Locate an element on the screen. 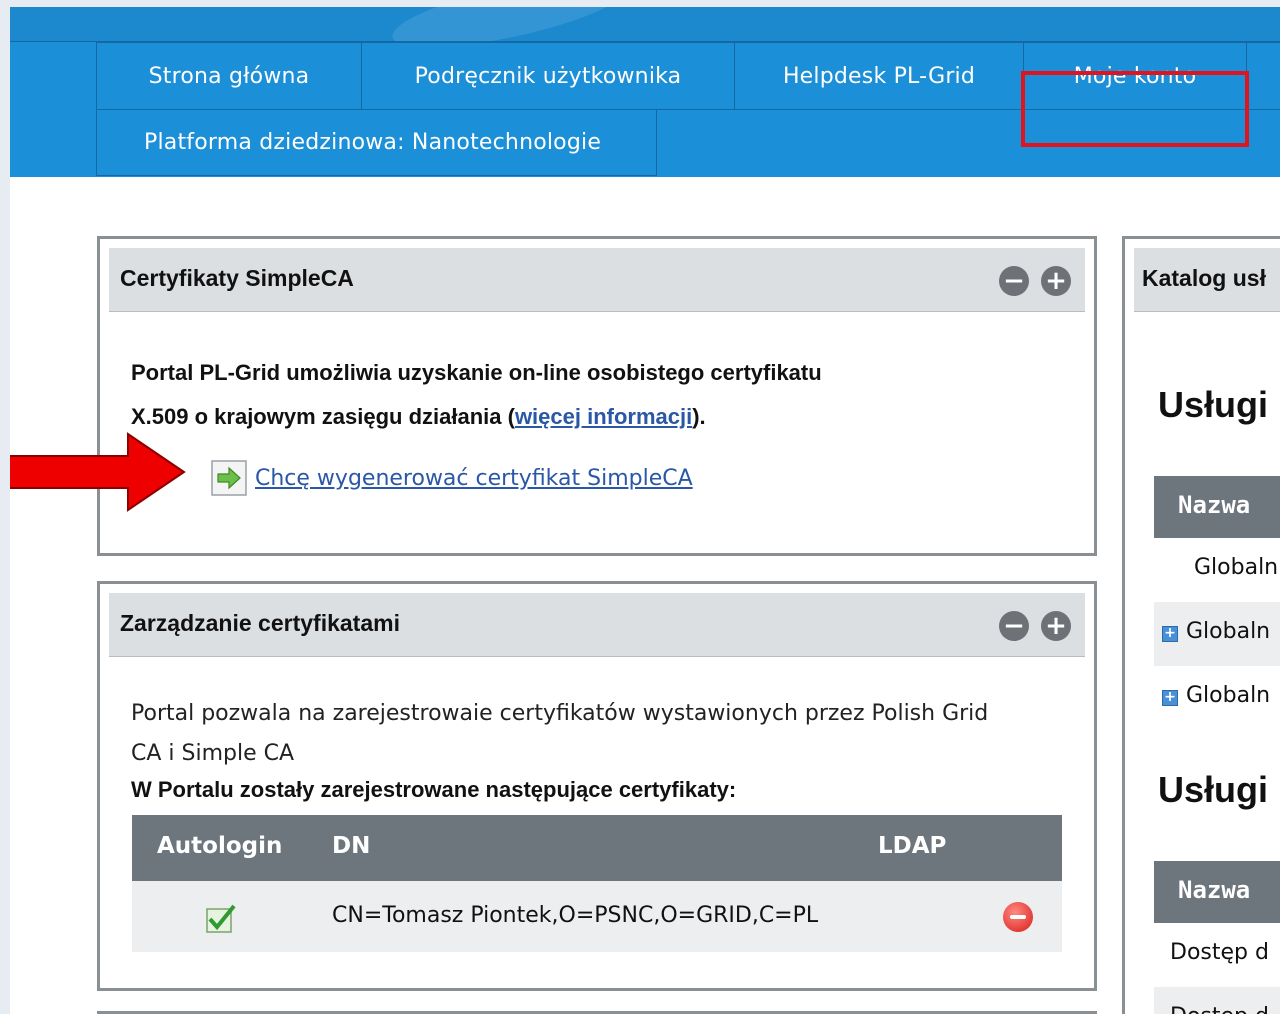  intro-text: ). is located at coordinates (699, 416).